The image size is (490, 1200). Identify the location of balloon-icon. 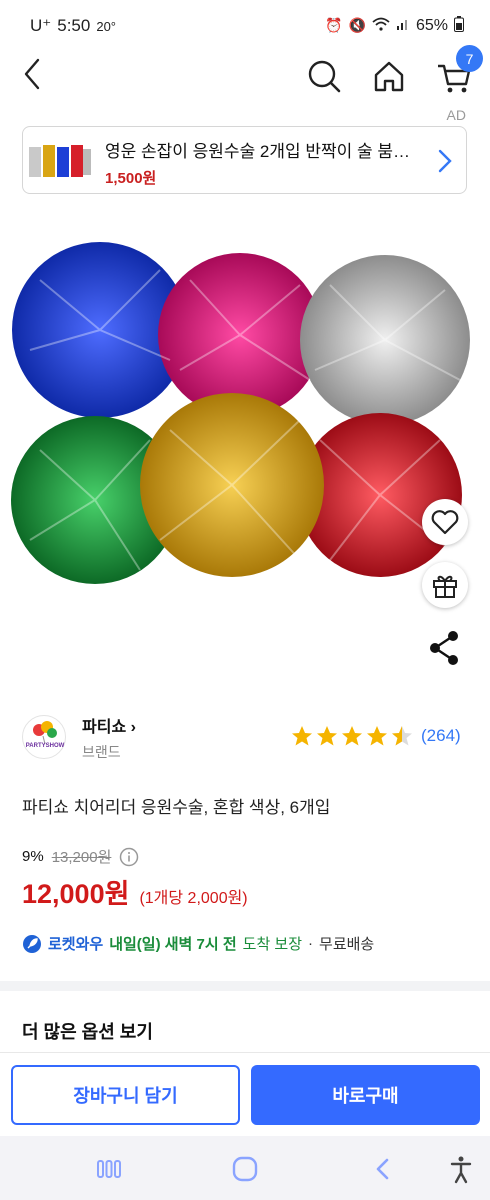
(45, 733).